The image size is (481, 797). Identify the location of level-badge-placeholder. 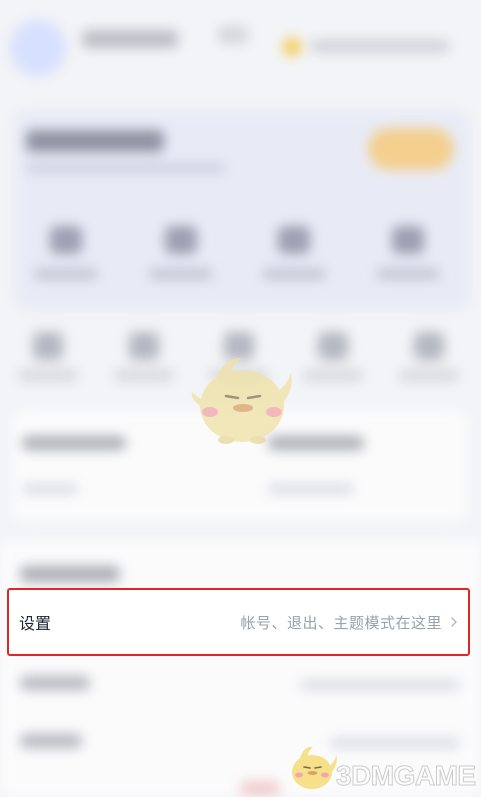
(233, 35).